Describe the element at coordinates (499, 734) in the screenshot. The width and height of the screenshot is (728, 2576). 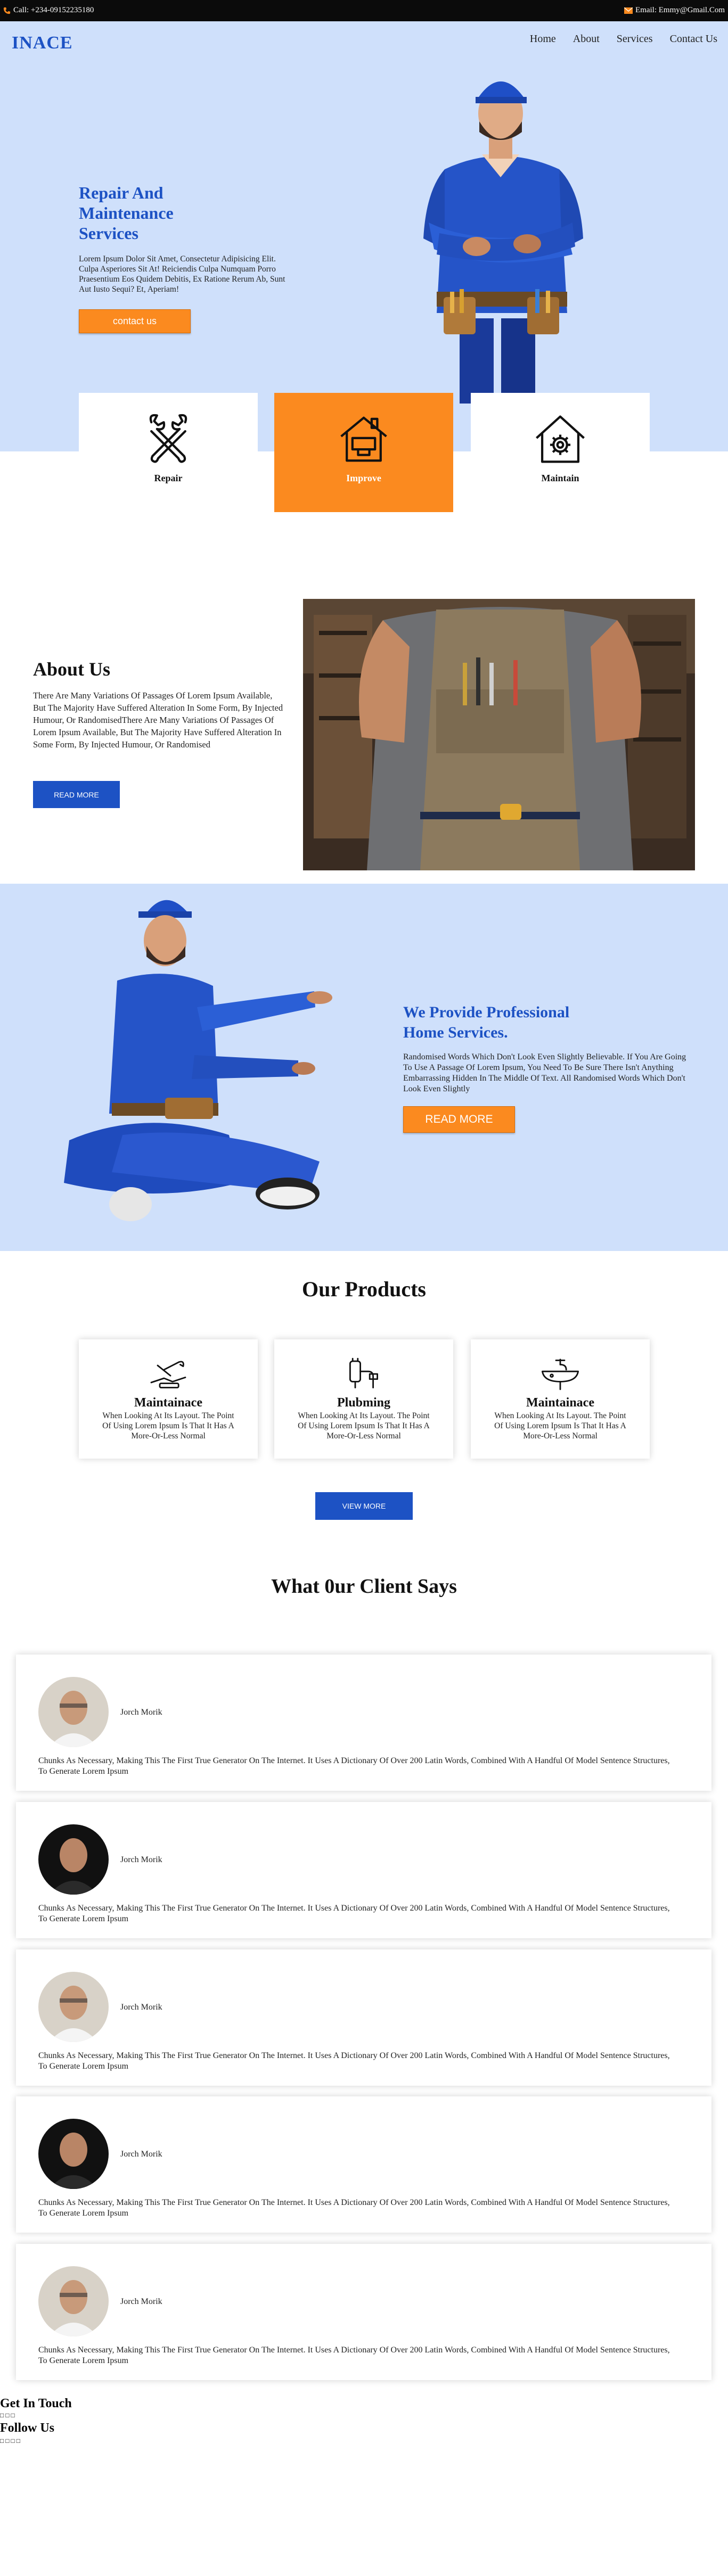
I see `about-worker-image` at that location.